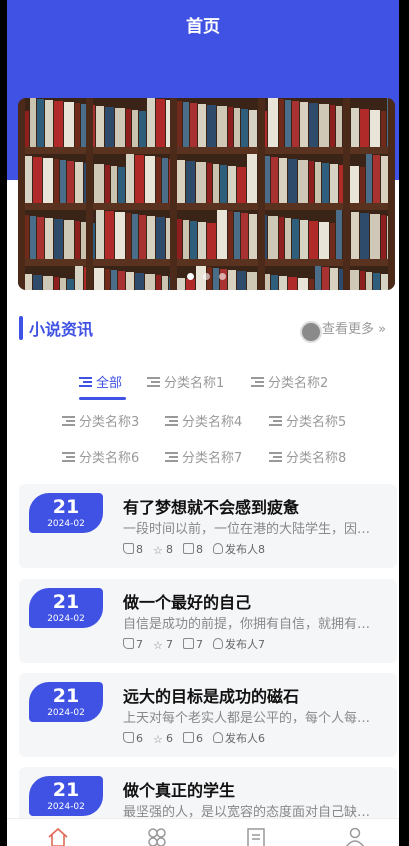  What do you see at coordinates (163, 738) in the screenshot?
I see `favorite-count: ☆ 6` at bounding box center [163, 738].